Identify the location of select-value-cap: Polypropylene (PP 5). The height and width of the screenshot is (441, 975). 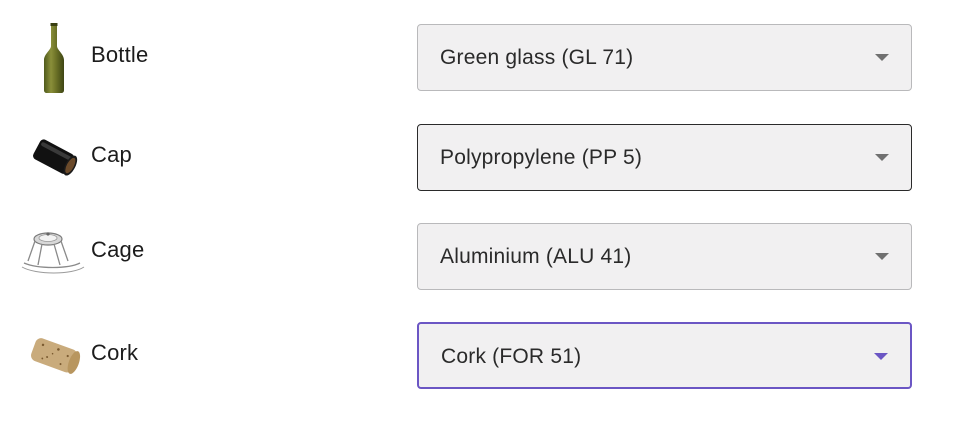
(541, 157).